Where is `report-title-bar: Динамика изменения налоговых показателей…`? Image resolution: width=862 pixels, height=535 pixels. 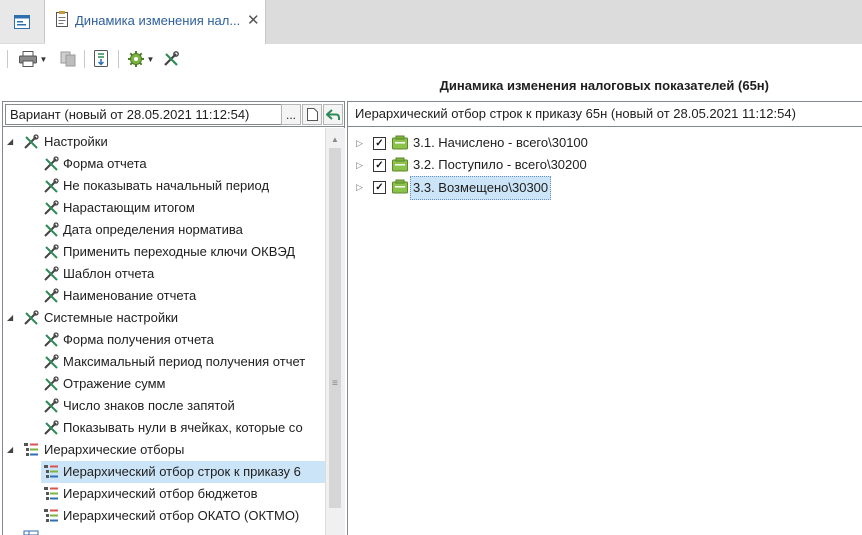 report-title-bar: Динамика изменения налоговых показателей… is located at coordinates (431, 86).